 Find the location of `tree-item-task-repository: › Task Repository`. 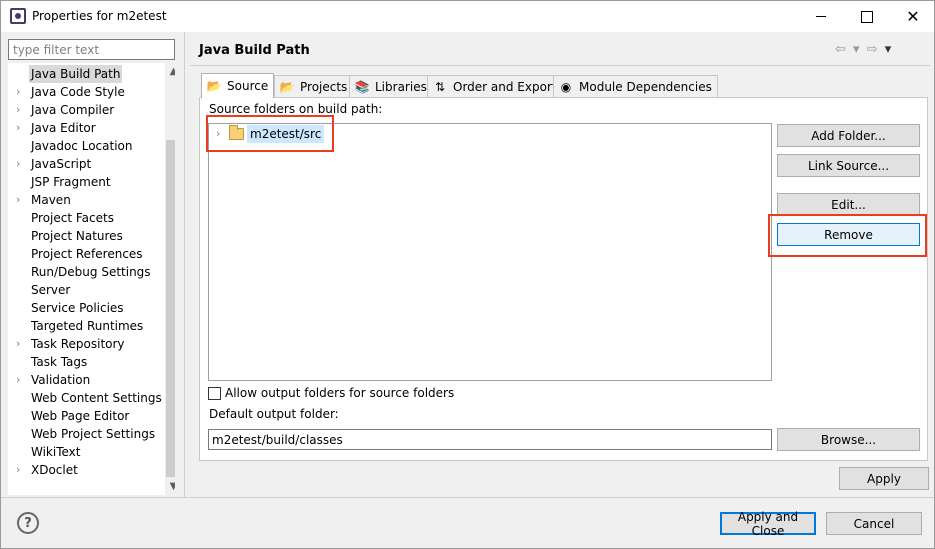

tree-item-task-repository: › Task Repository is located at coordinates (83, 344).